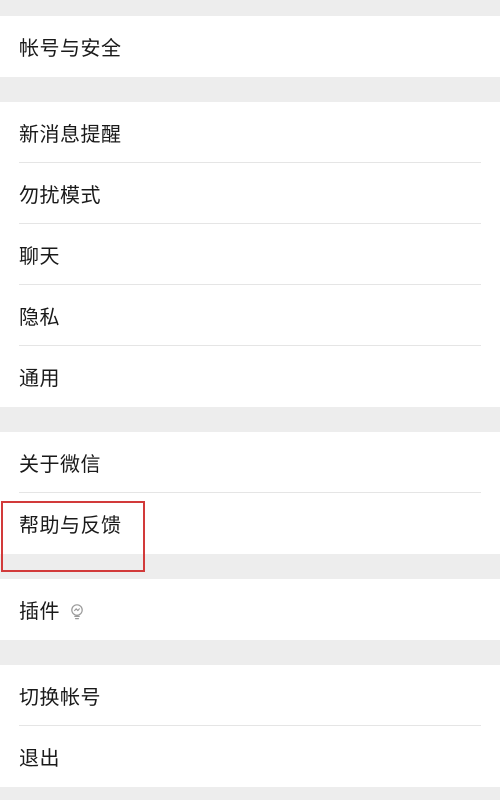  What do you see at coordinates (250, 462) in the screenshot?
I see `about-wechat-item: 关于微信` at bounding box center [250, 462].